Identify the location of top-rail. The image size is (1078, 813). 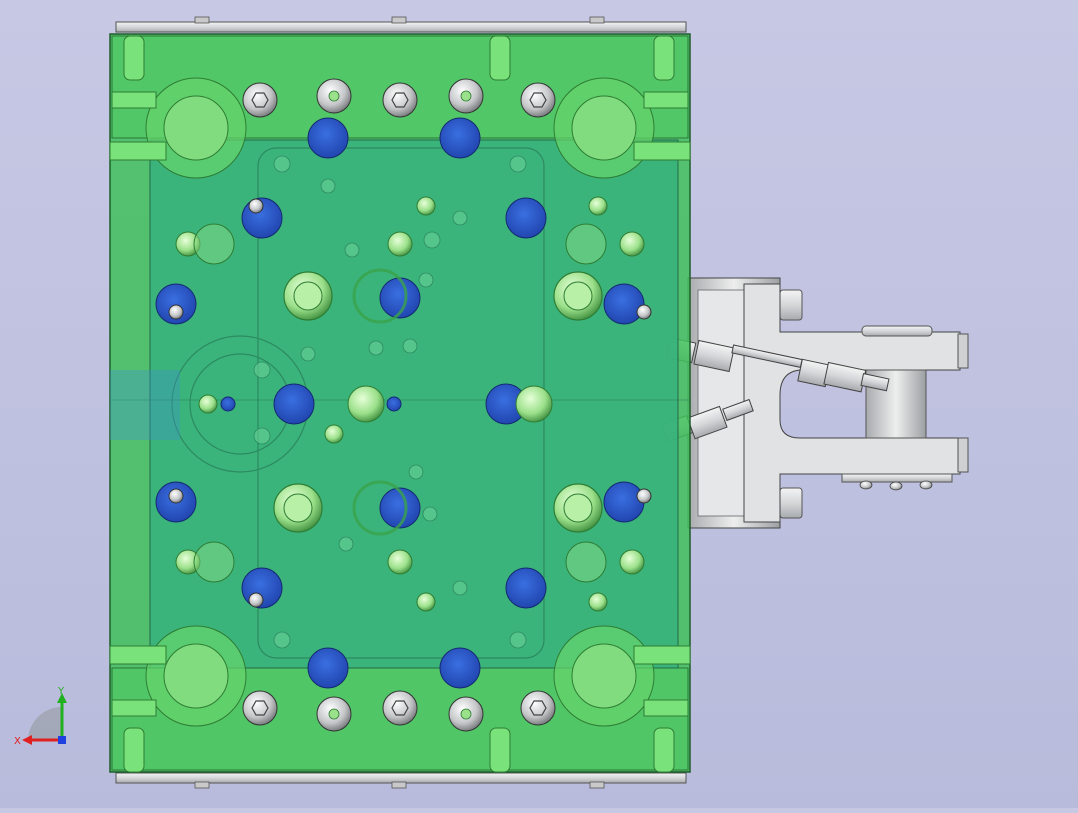
(401, 27).